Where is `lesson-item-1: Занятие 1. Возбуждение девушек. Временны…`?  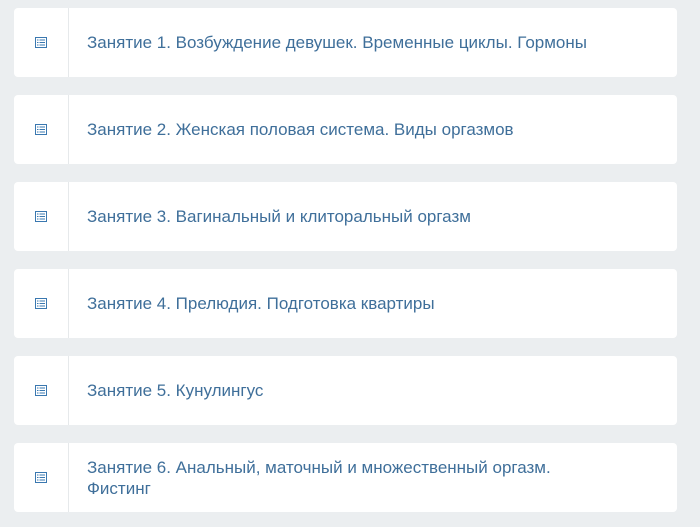 lesson-item-1: Занятие 1. Возбуждение девушек. Временны… is located at coordinates (345, 42).